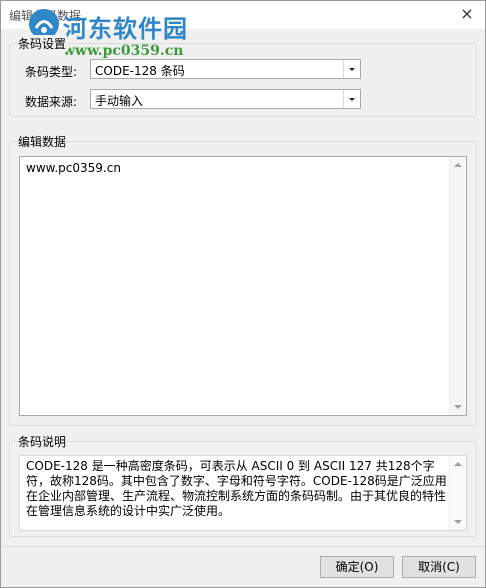 This screenshot has height=588, width=486. Describe the element at coordinates (243, 15) in the screenshot. I see `title-bar: 编辑条码数据 ×` at that location.